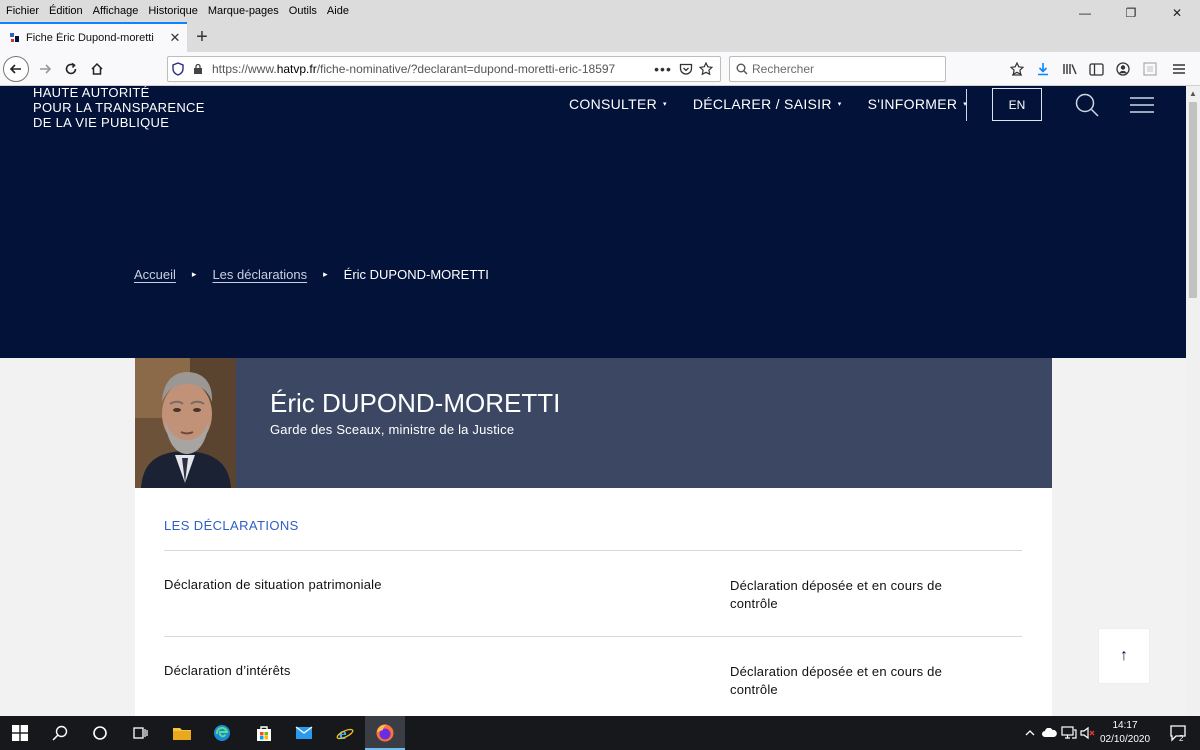 This screenshot has height=750, width=1200. Describe the element at coordinates (91, 93) in the screenshot. I see `brand-line-1: HAUTE AUTORITÉ` at that location.